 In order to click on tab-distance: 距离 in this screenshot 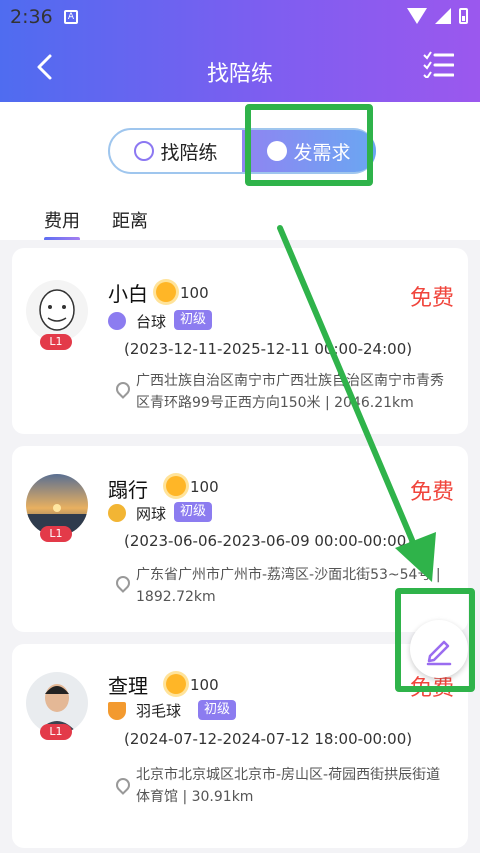, I will do `click(130, 220)`.